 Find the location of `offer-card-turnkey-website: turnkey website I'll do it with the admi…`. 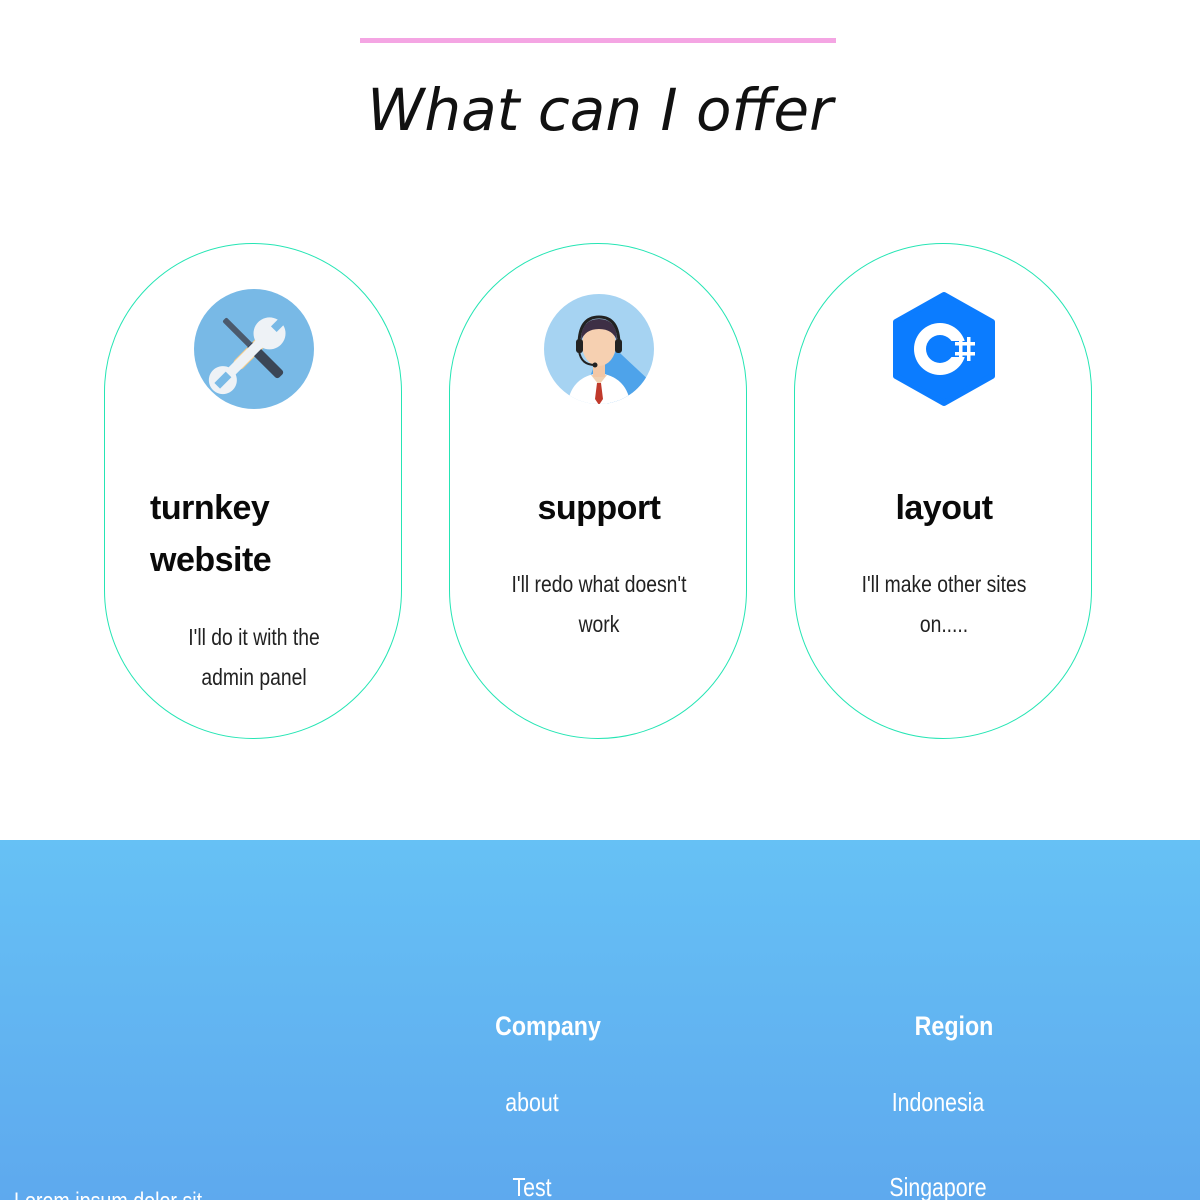

offer-card-turnkey-website: turnkey website I'll do it with the admi… is located at coordinates (253, 491).